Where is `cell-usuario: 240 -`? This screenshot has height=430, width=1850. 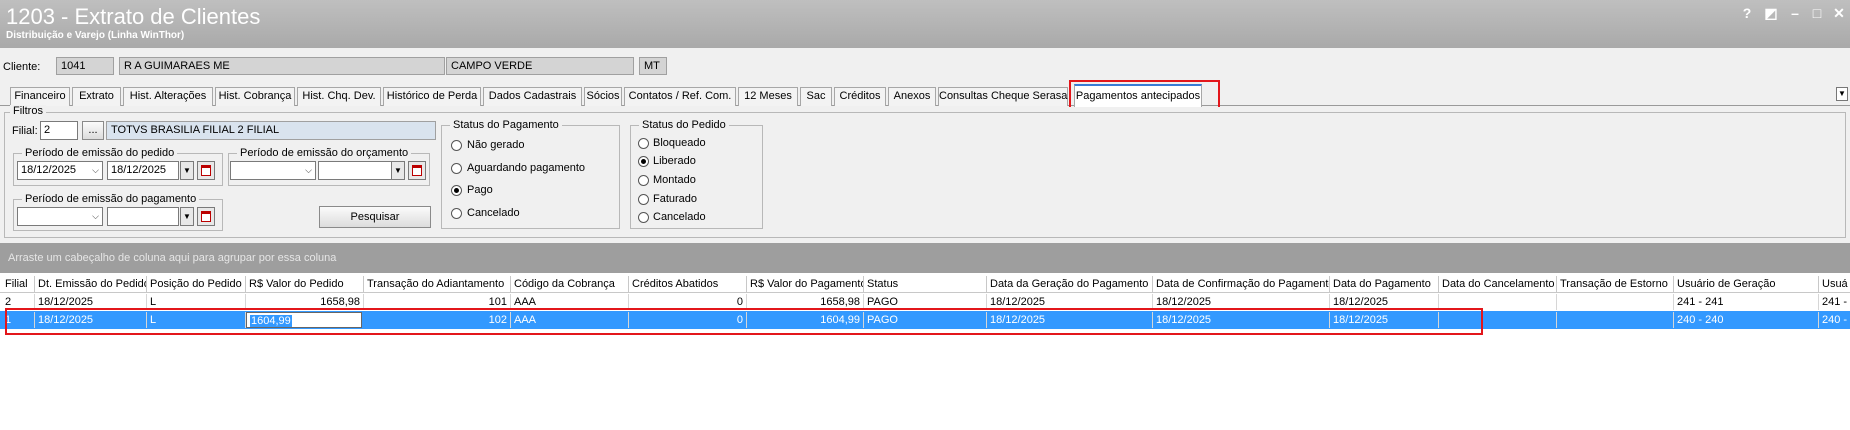
cell-usuario: 240 - is located at coordinates (1835, 320).